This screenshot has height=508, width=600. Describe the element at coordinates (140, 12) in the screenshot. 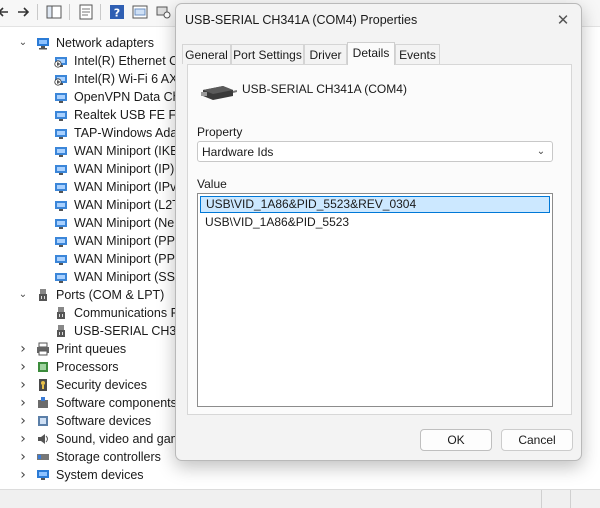

I see `view-icon` at that location.